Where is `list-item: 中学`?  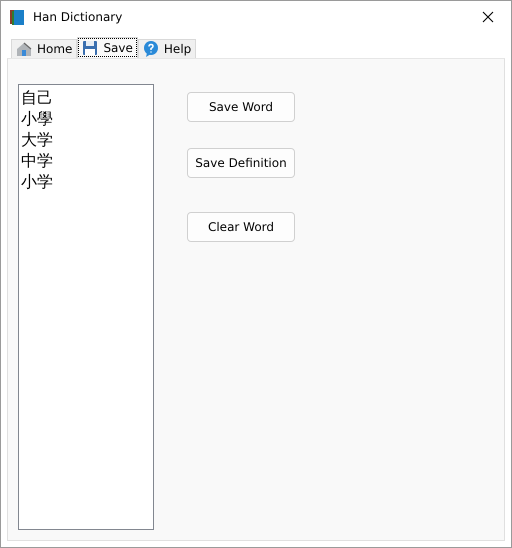
list-item: 中学 is located at coordinates (86, 160).